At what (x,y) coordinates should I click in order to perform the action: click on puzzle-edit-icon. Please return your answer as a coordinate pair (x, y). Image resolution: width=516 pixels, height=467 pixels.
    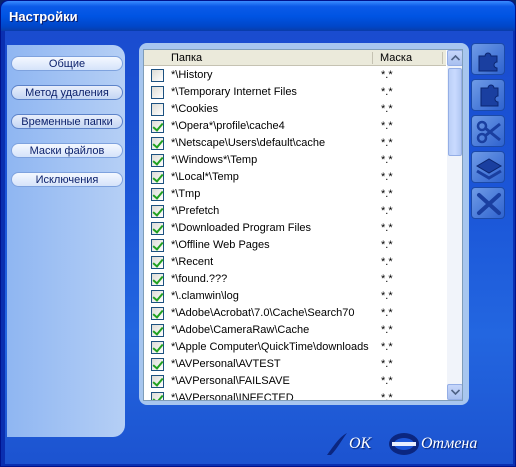
    Looking at the image, I should click on (489, 95).